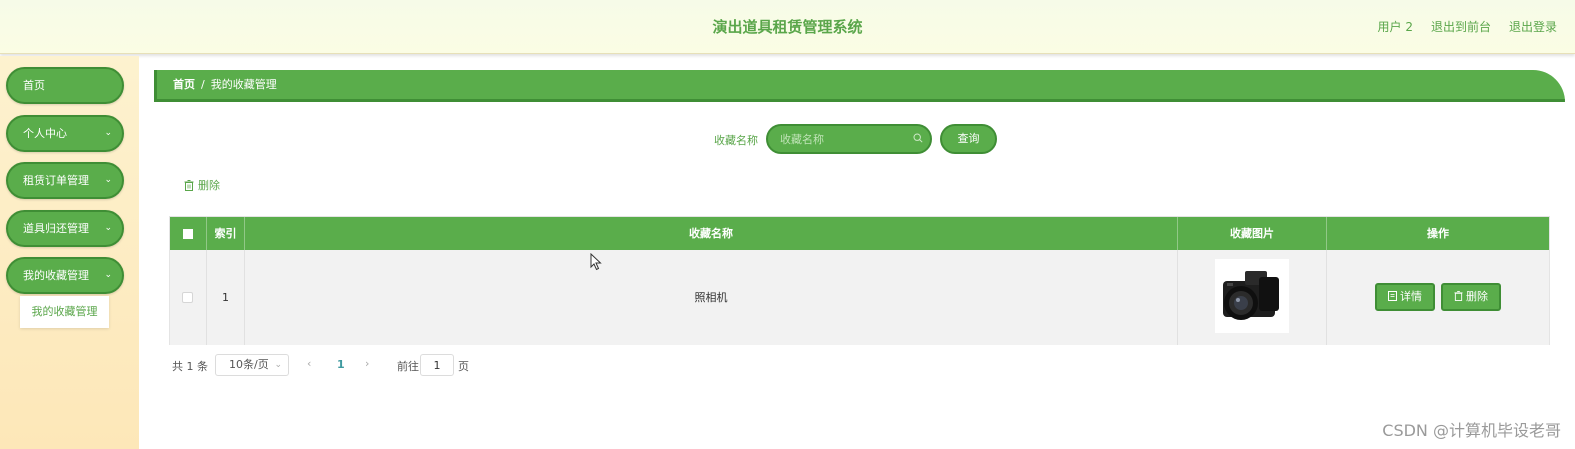 The width and height of the screenshot is (1575, 449). What do you see at coordinates (341, 364) in the screenshot?
I see `page-number-current: 1` at bounding box center [341, 364].